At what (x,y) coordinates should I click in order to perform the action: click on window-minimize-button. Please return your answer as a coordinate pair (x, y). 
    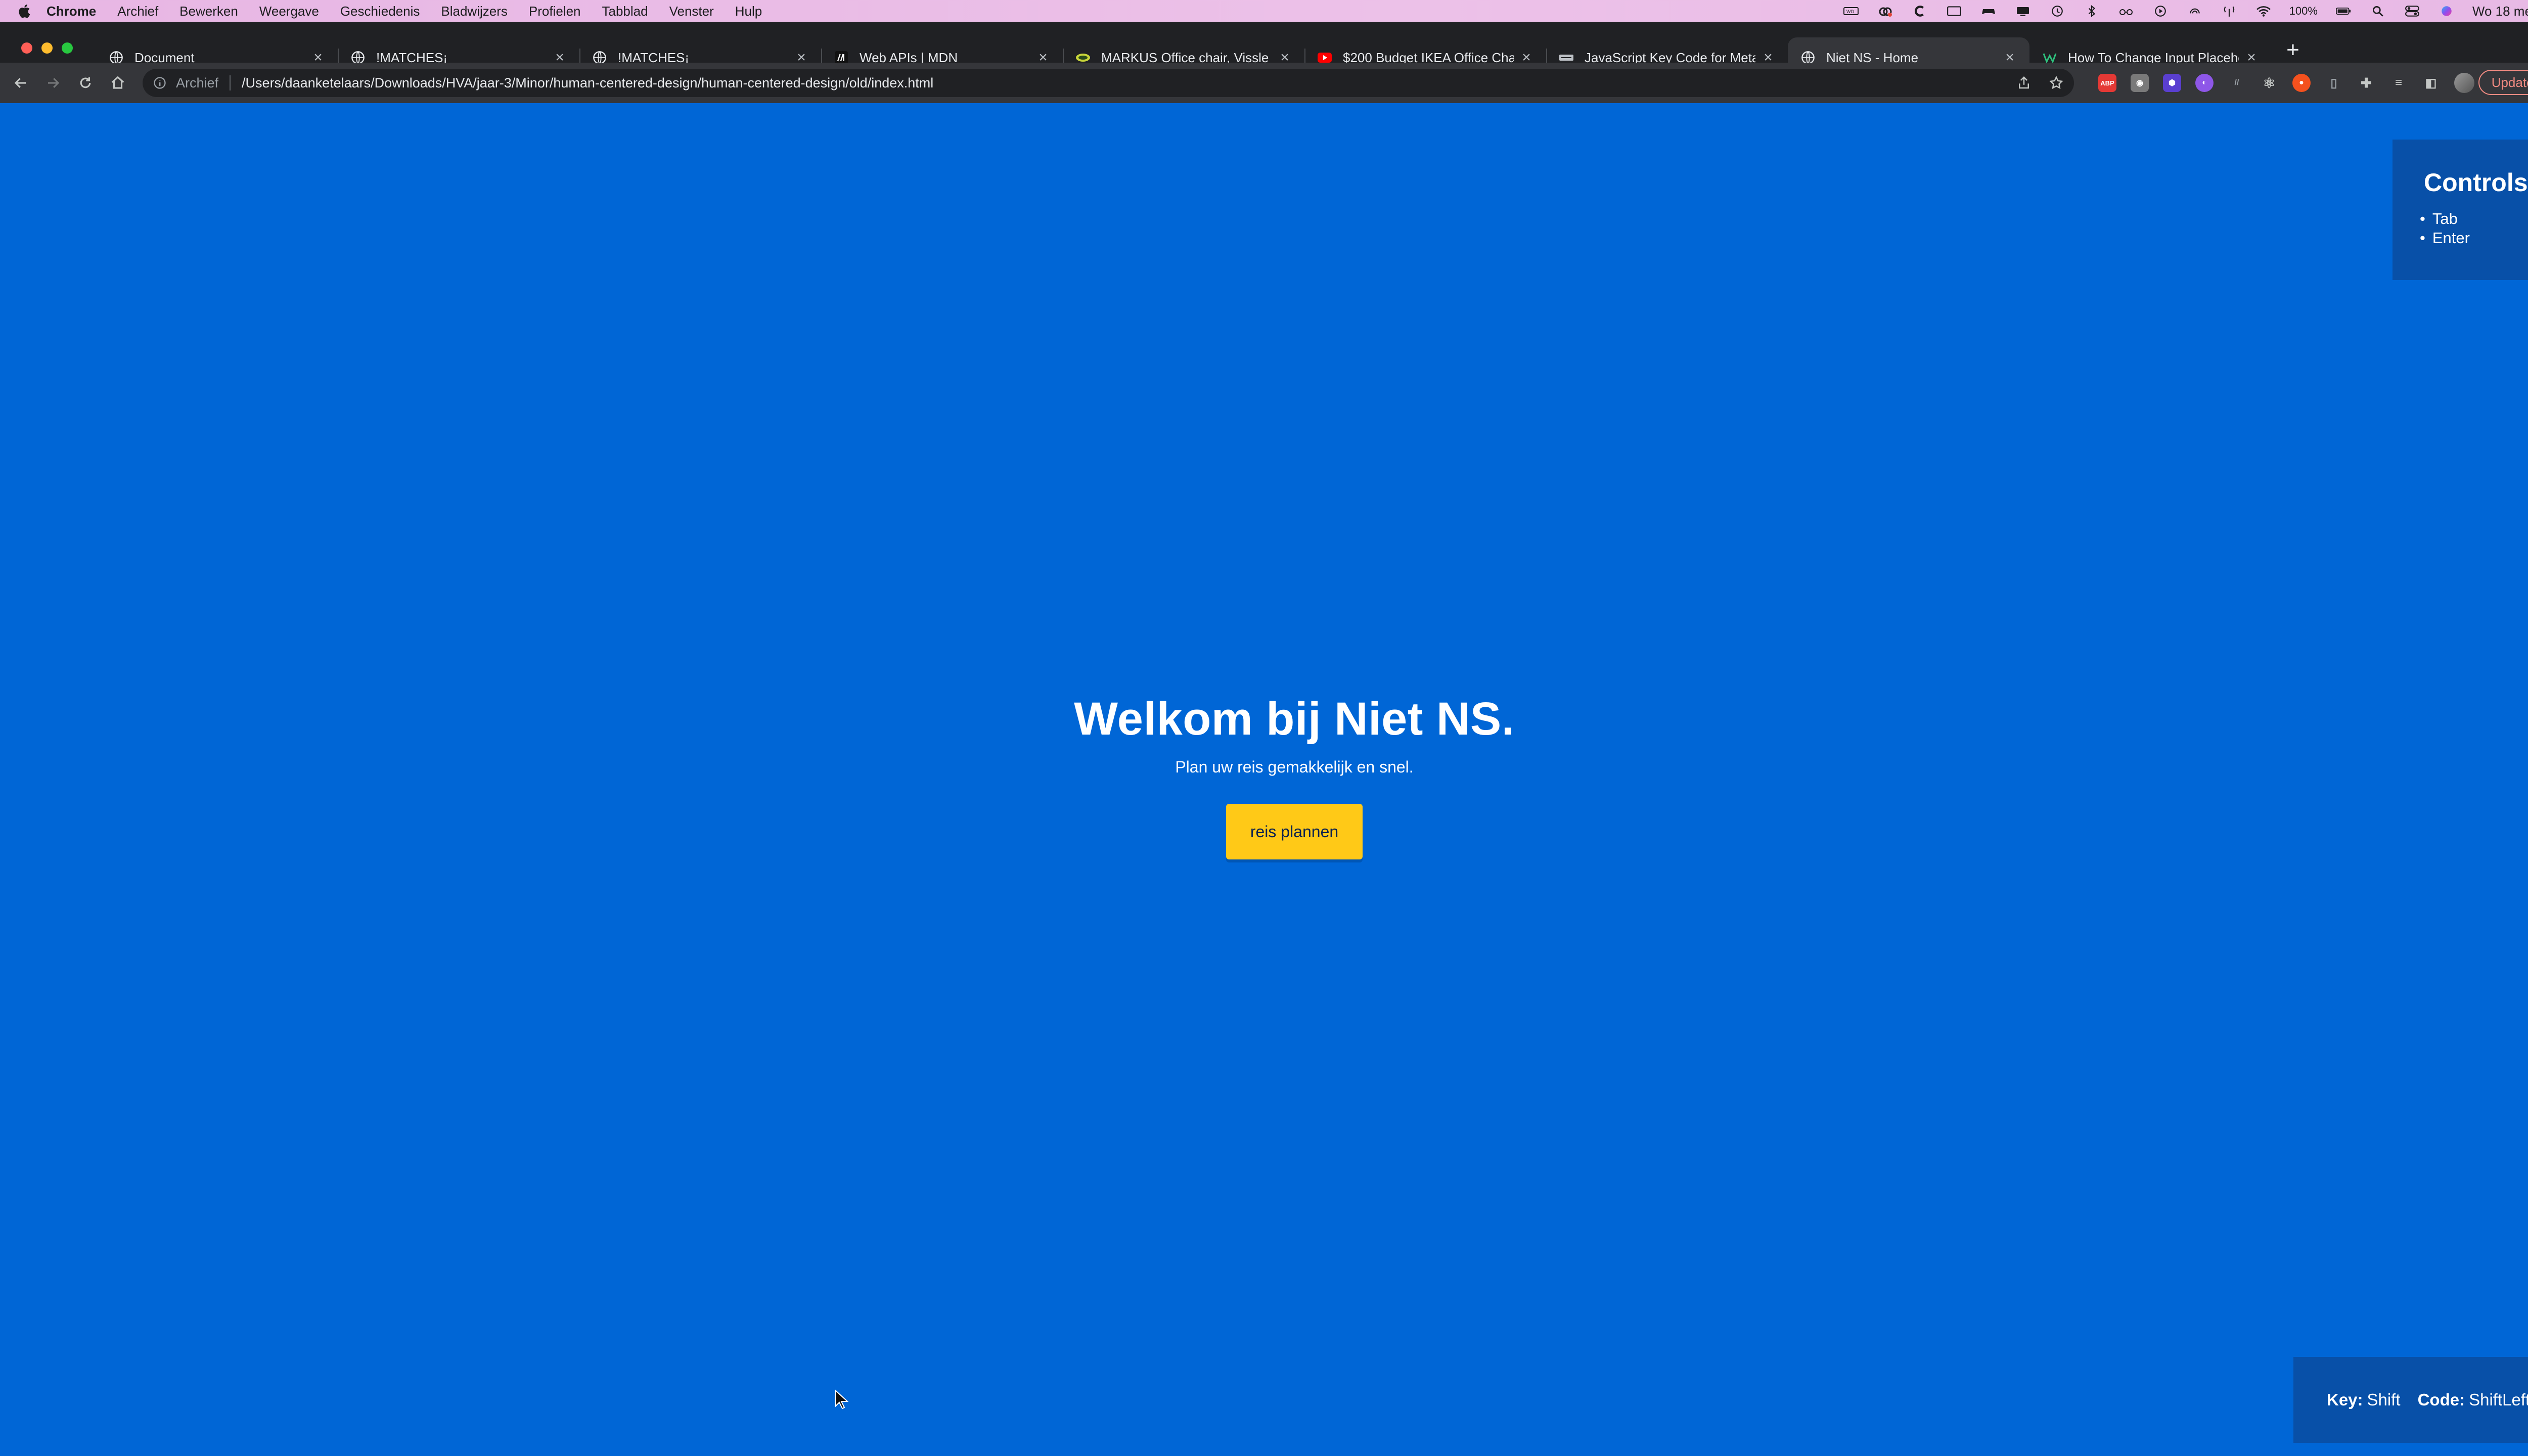
    Looking at the image, I should click on (47, 48).